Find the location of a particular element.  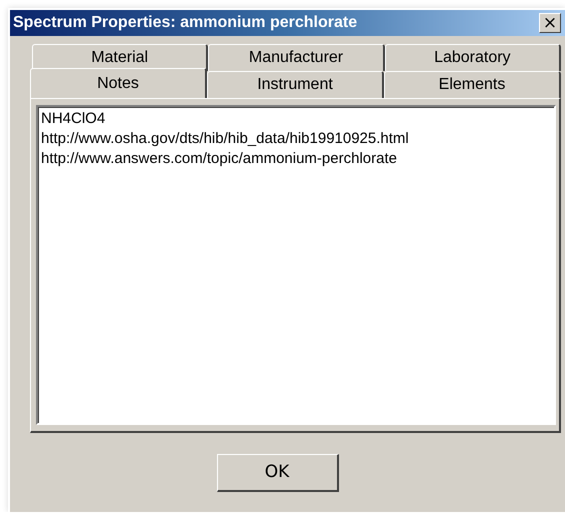

tab: Notes is located at coordinates (118, 83).